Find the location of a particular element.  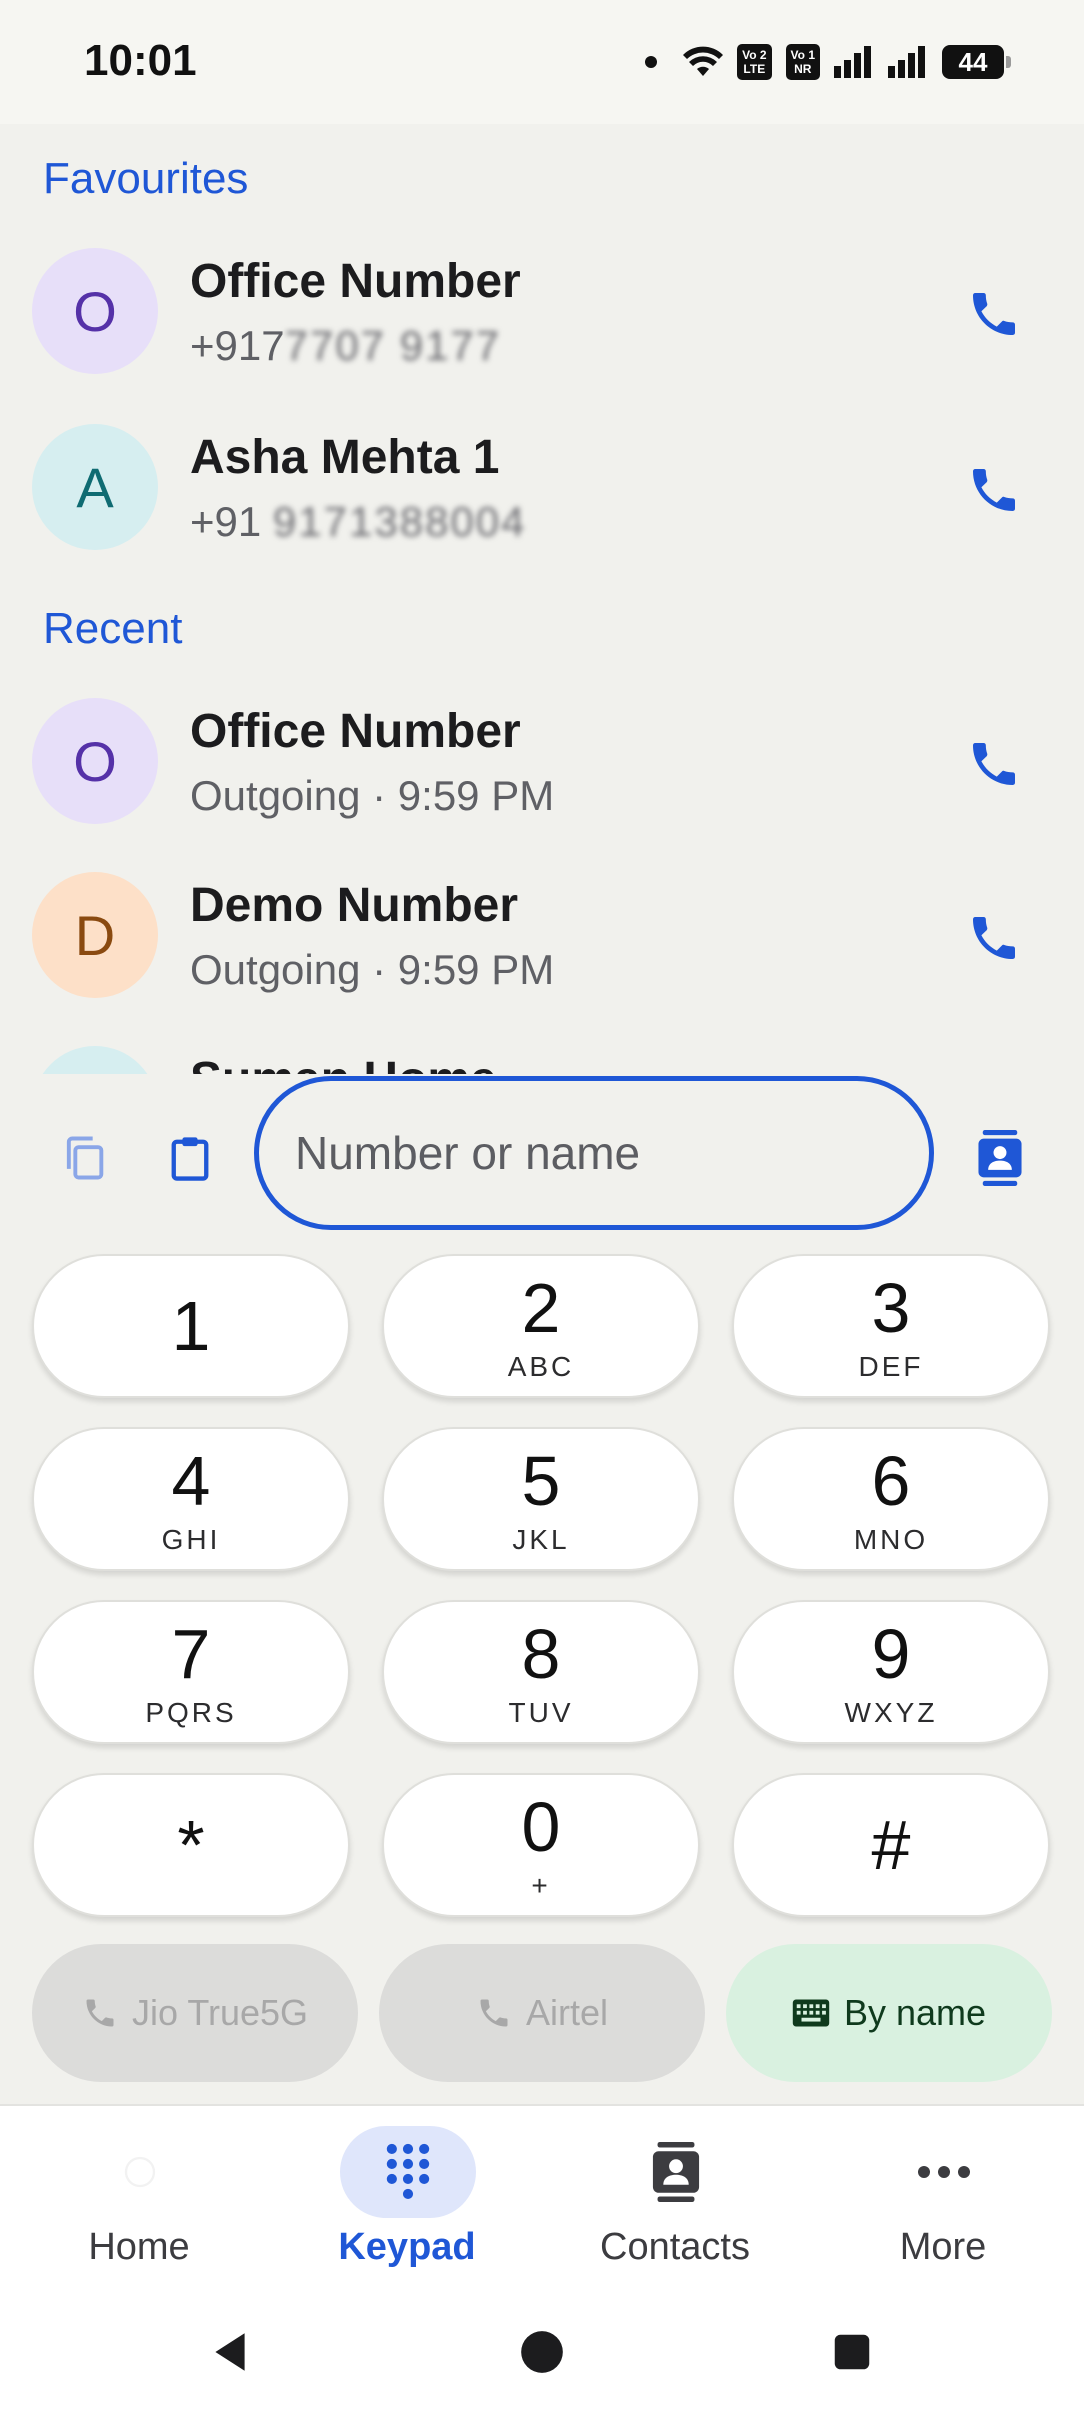

call-jio-button: Jio True5G is located at coordinates (195, 2013).